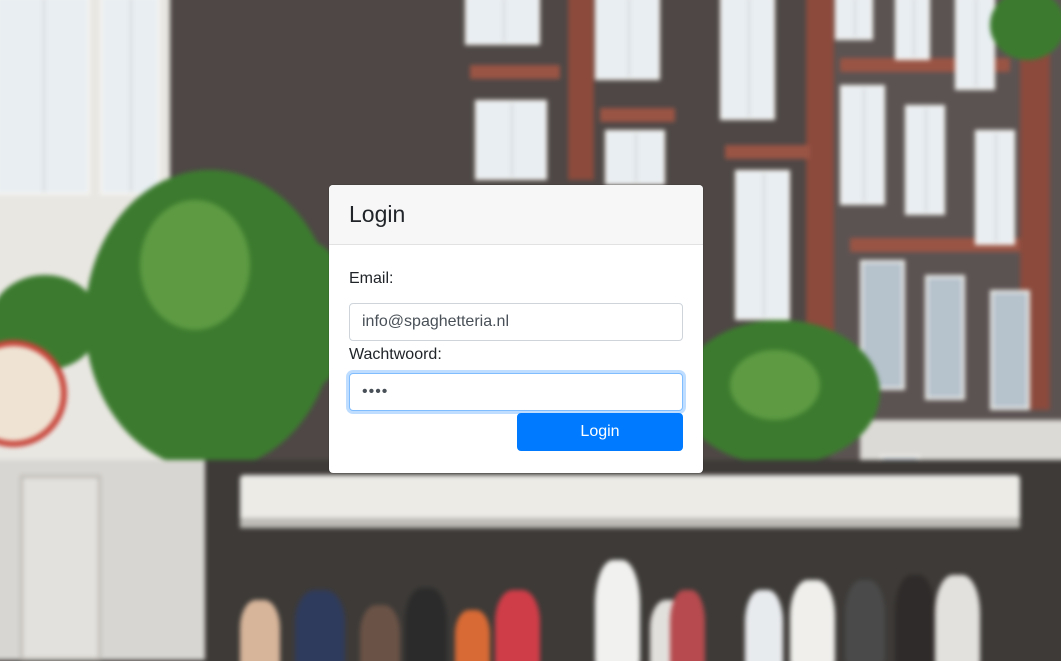  What do you see at coordinates (371, 278) in the screenshot?
I see `email-label: Email:` at bounding box center [371, 278].